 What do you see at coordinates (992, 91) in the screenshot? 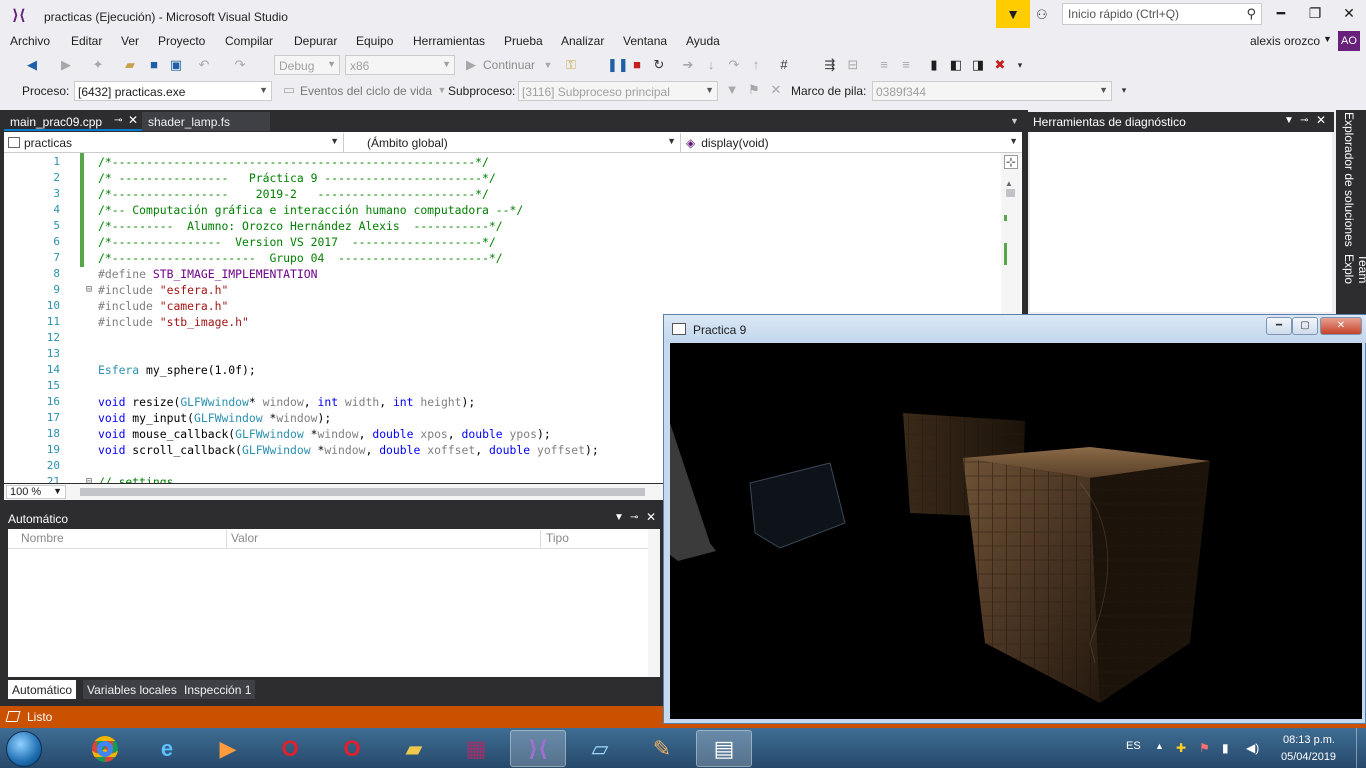
I see `stack-frame-select: 0389f344 ▼` at bounding box center [992, 91].